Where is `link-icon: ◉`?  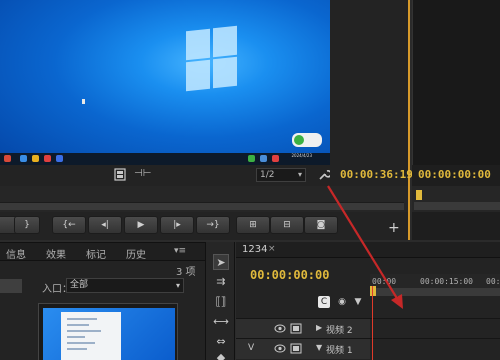
link-icon: ◉ is located at coordinates (342, 302).